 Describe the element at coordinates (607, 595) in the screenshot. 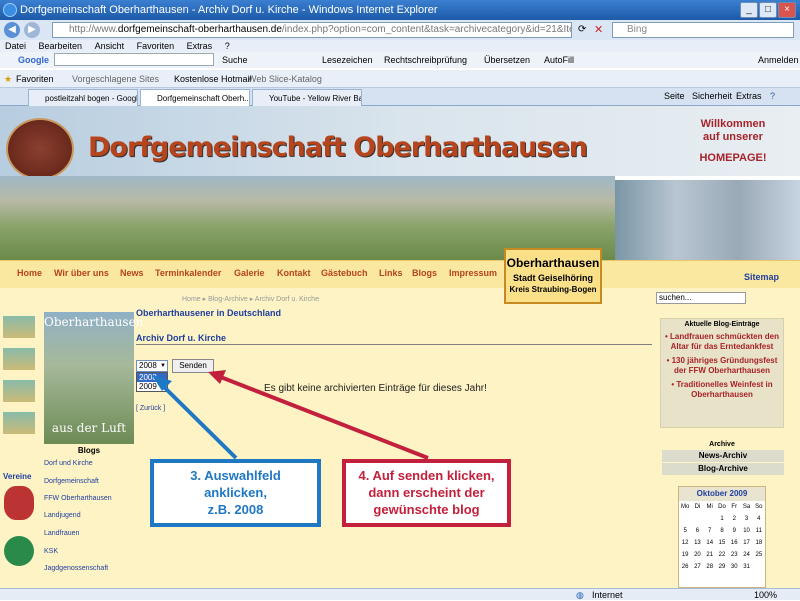

I see `zone-label: Internet` at that location.